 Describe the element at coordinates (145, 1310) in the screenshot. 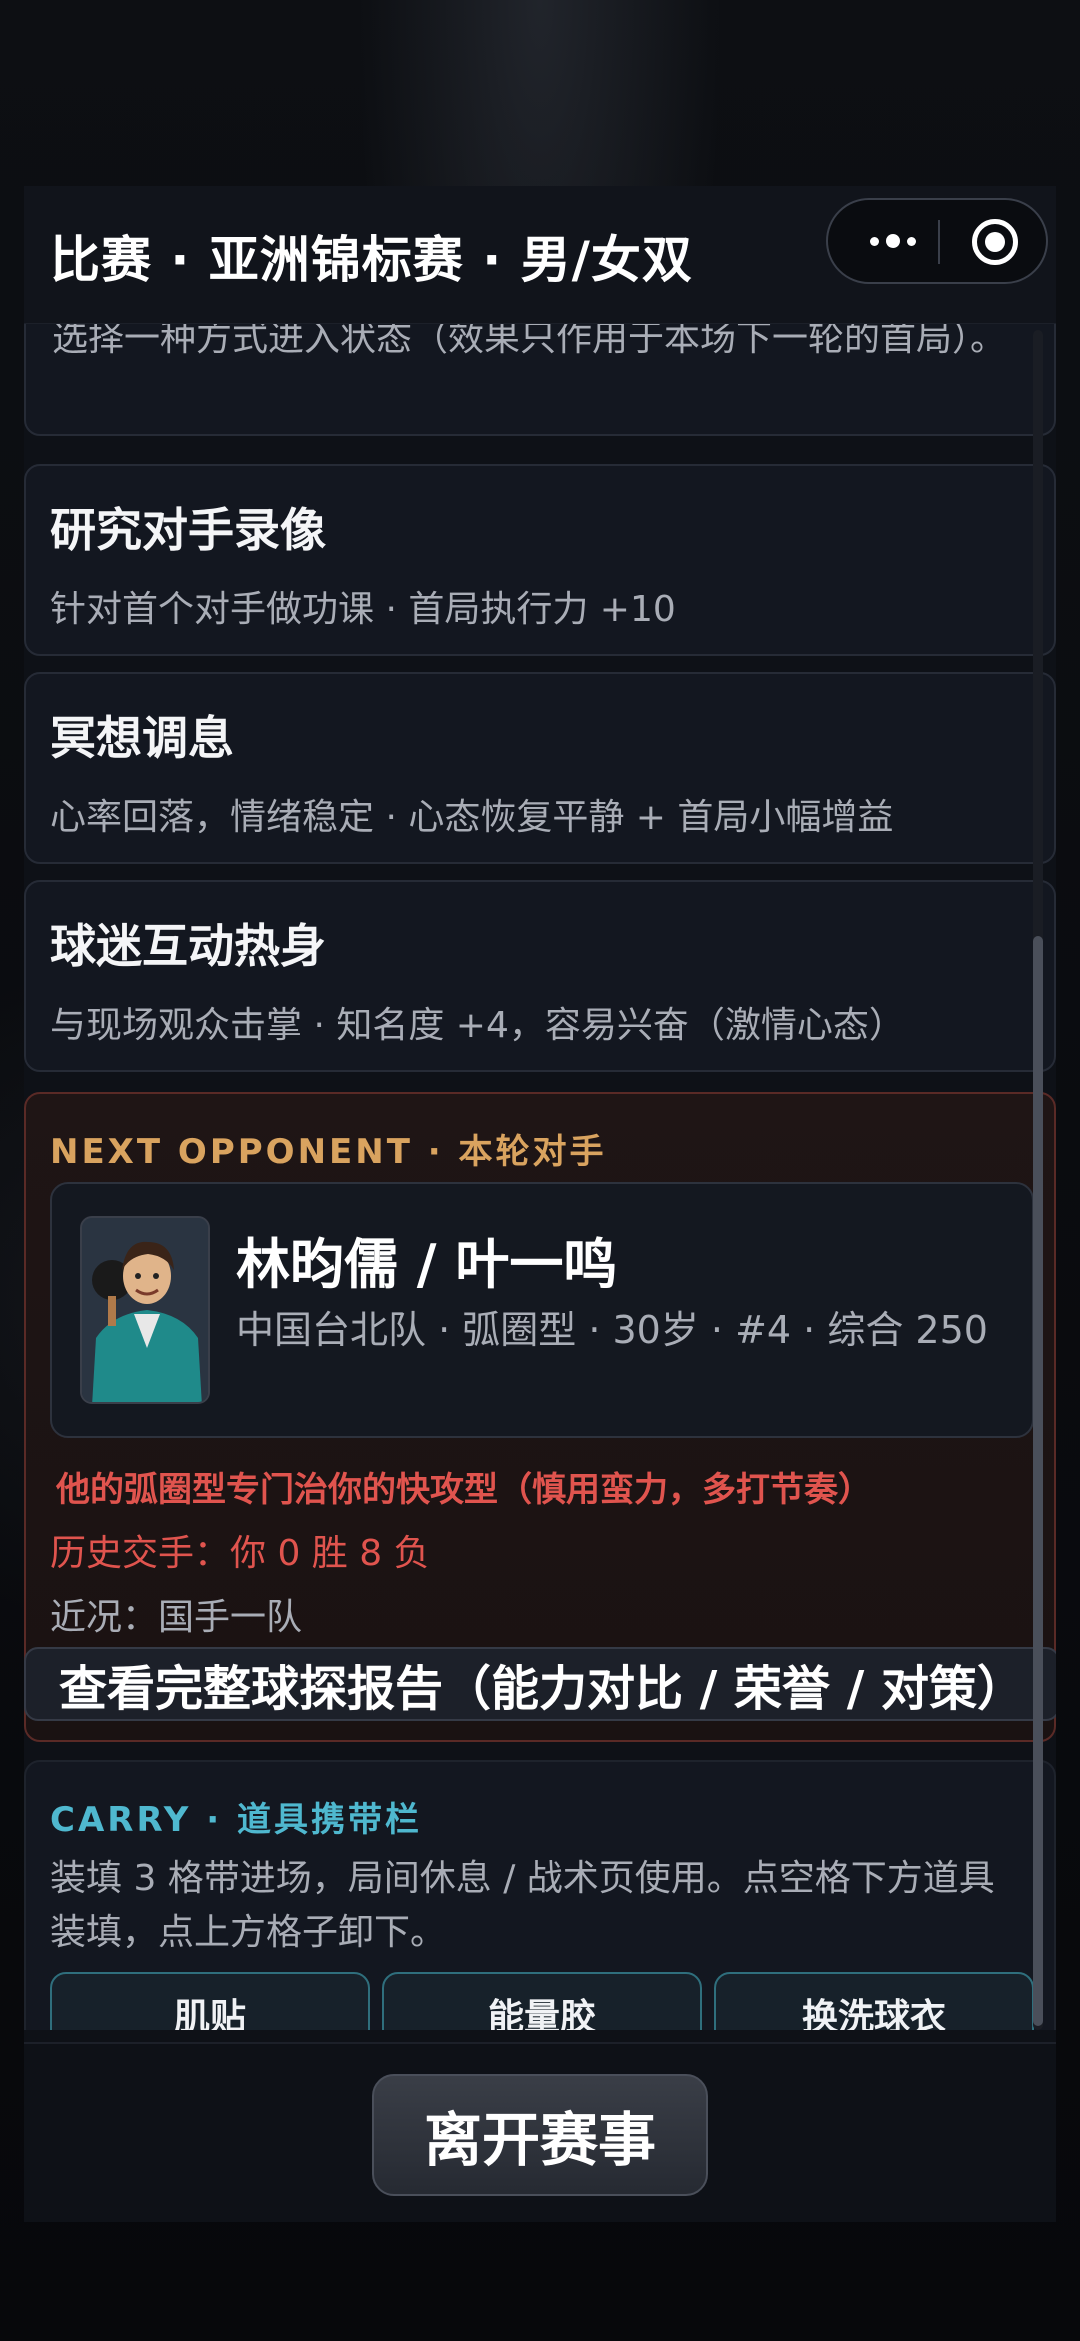

I see `avatar` at that location.